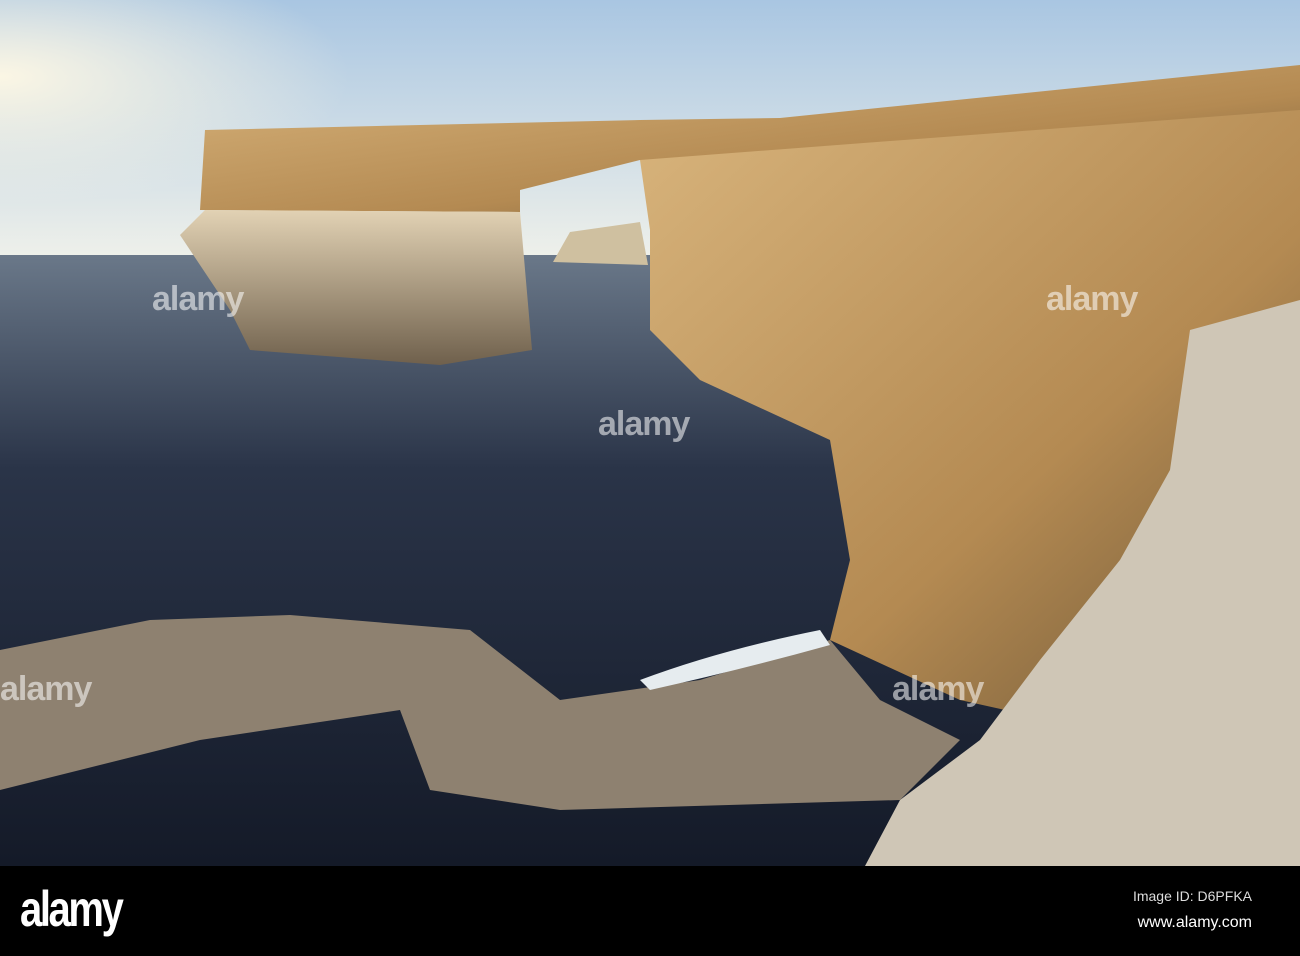 The height and width of the screenshot is (956, 1300). Describe the element at coordinates (1192, 896) in the screenshot. I see `image-id: Image ID: D6PFKA` at that location.